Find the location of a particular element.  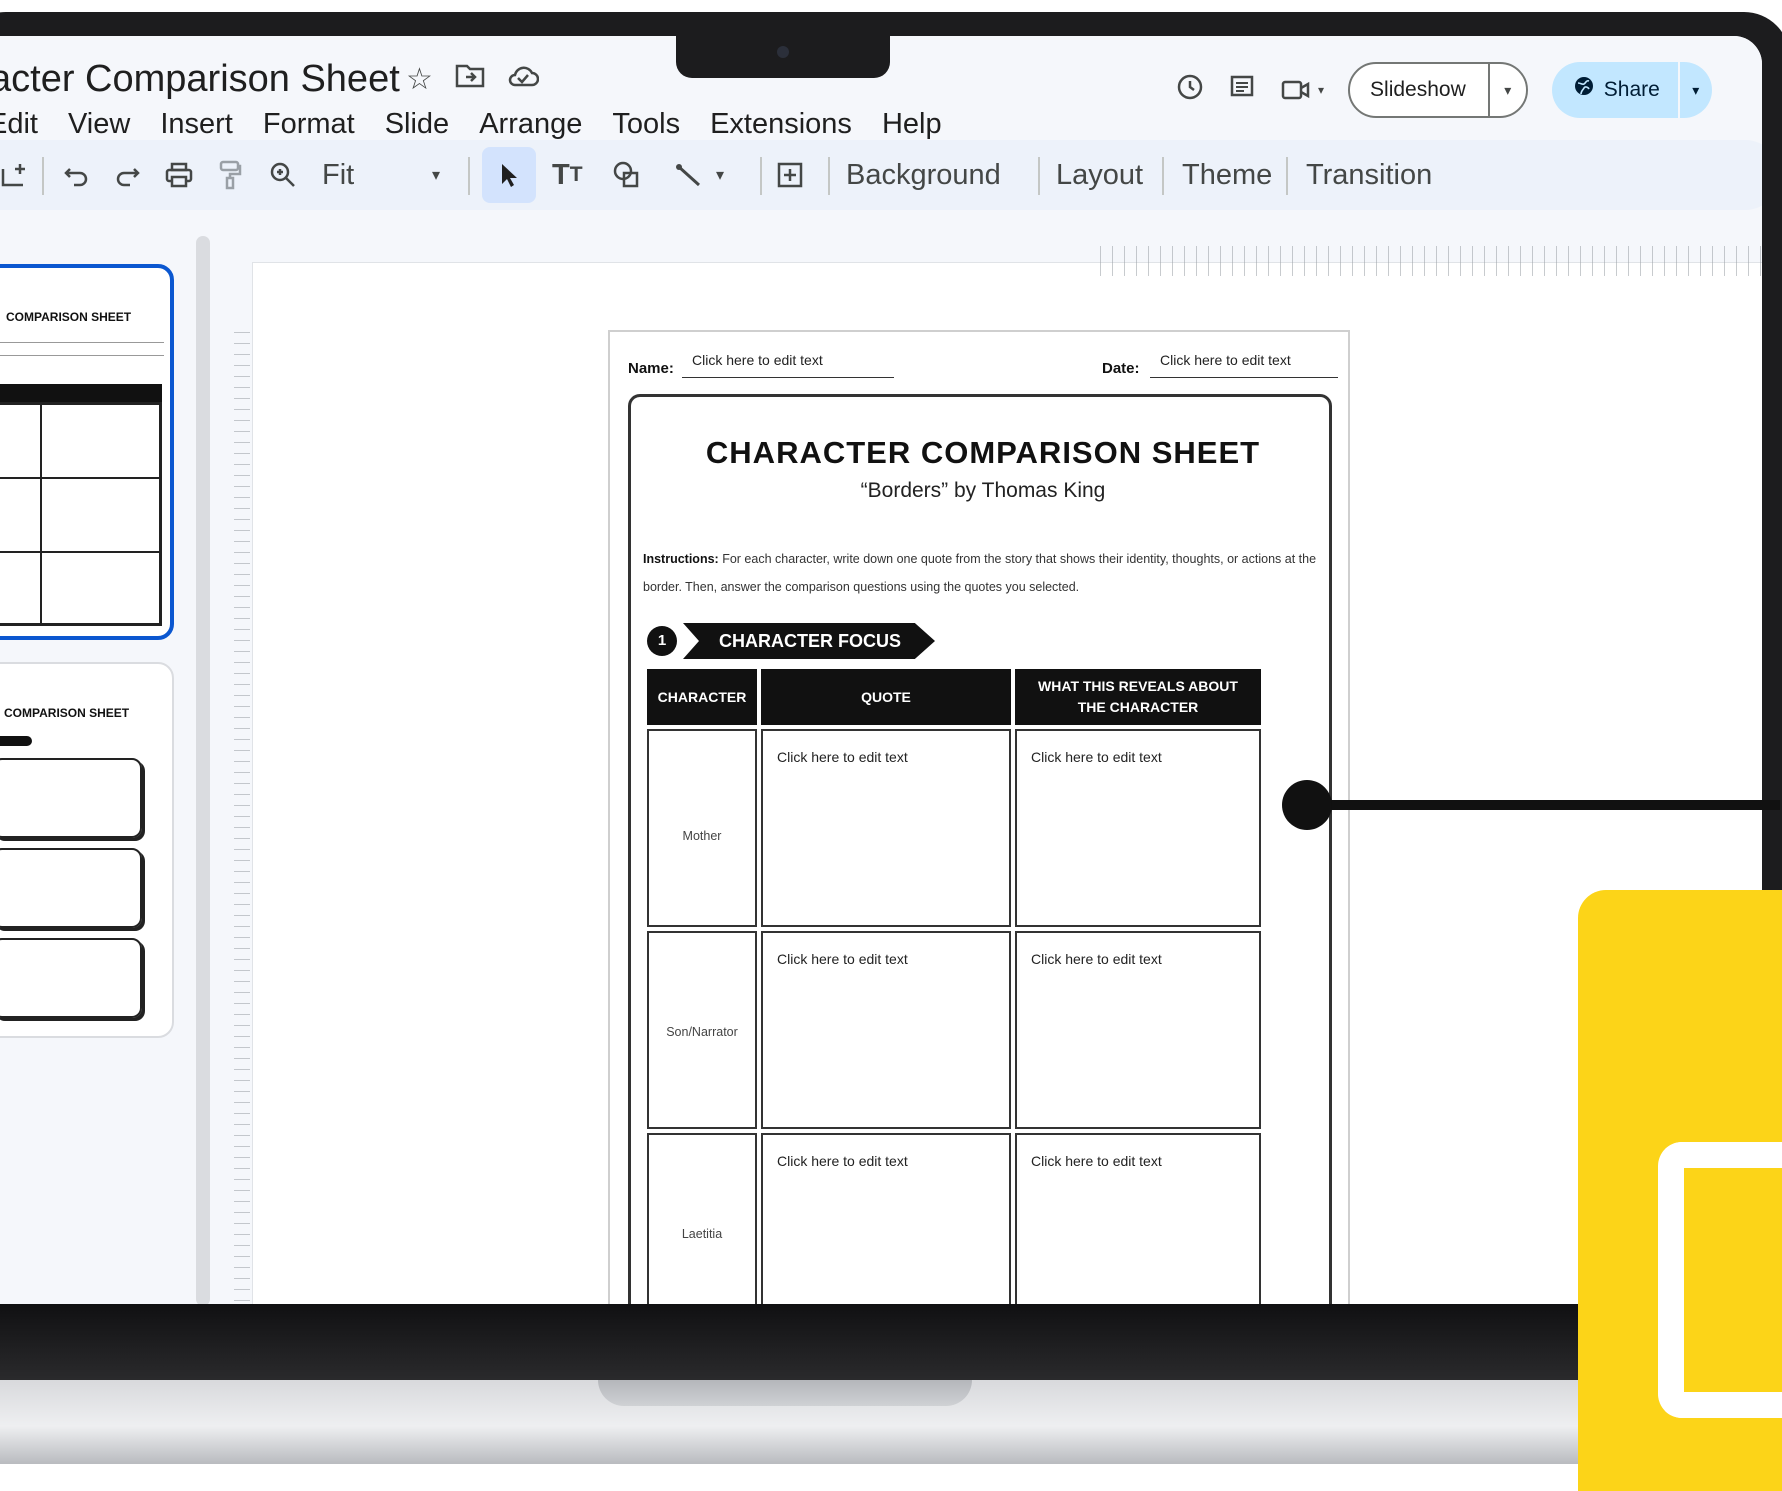

share-button: Share ▾ is located at coordinates (1631, 90).